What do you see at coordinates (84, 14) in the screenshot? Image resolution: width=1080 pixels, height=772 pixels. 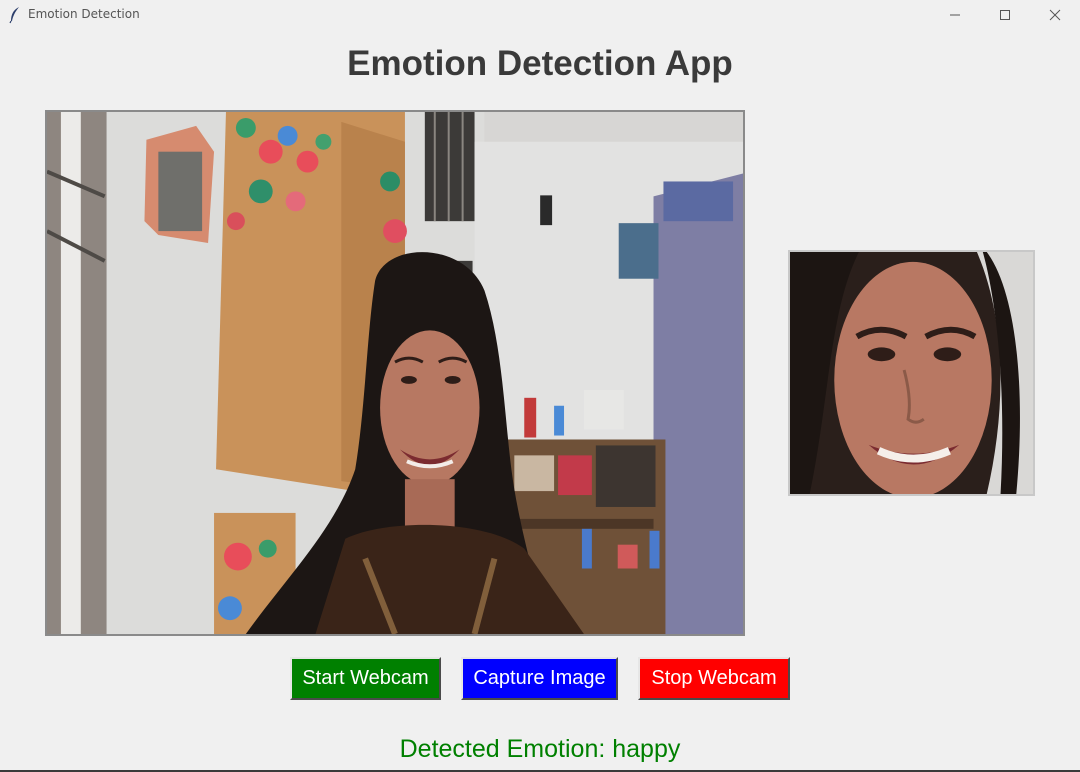 I see `window-title: Emotion Detection` at bounding box center [84, 14].